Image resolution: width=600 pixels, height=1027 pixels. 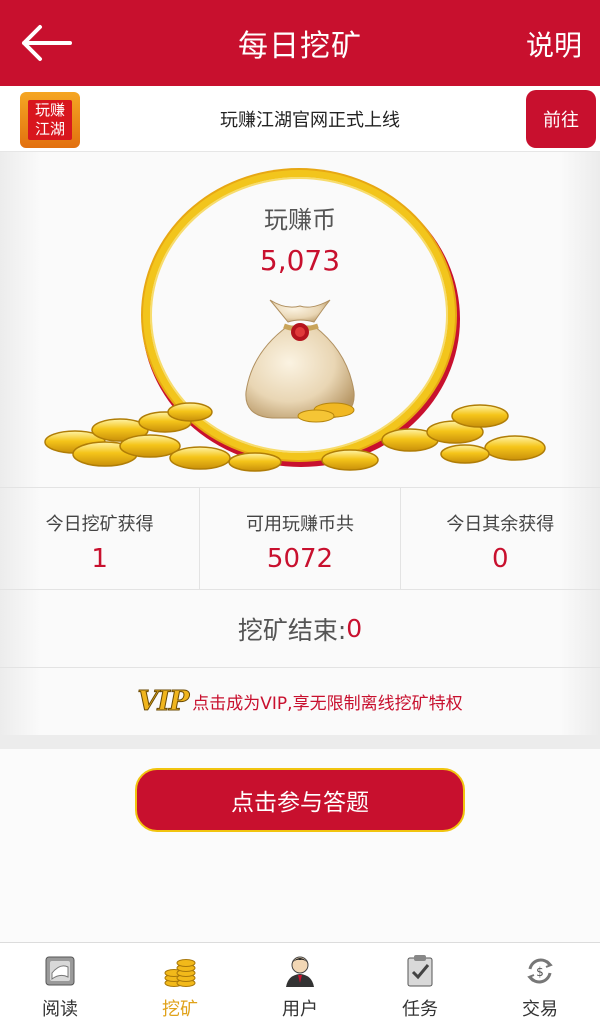 I want to click on stat-label: 可用玩赚币共, so click(x=299, y=524).